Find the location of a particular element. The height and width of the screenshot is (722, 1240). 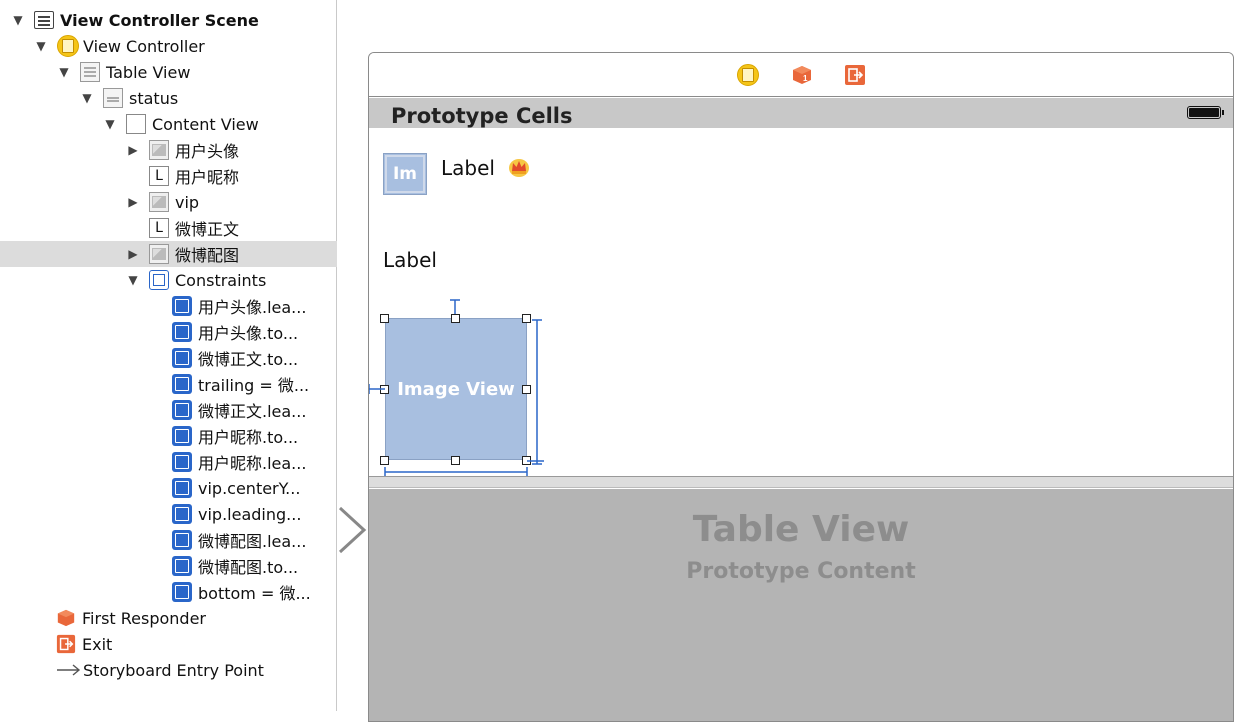

outline-row: ▼ View Controller is located at coordinates (168, 46).